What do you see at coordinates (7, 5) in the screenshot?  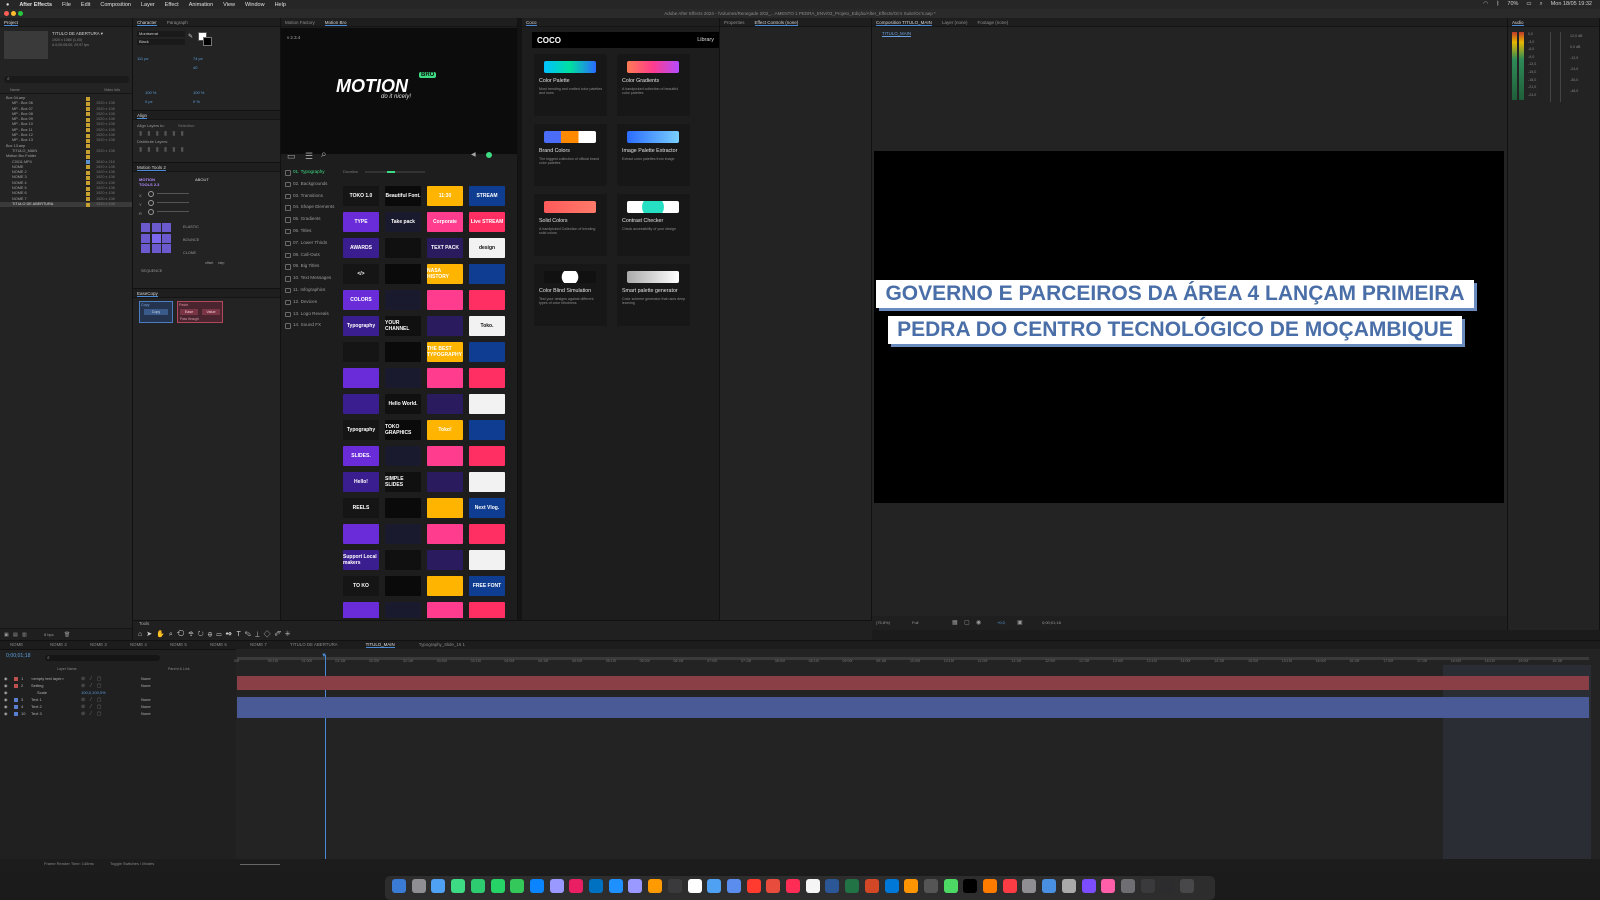 I see `apple-icon: ●` at bounding box center [7, 5].